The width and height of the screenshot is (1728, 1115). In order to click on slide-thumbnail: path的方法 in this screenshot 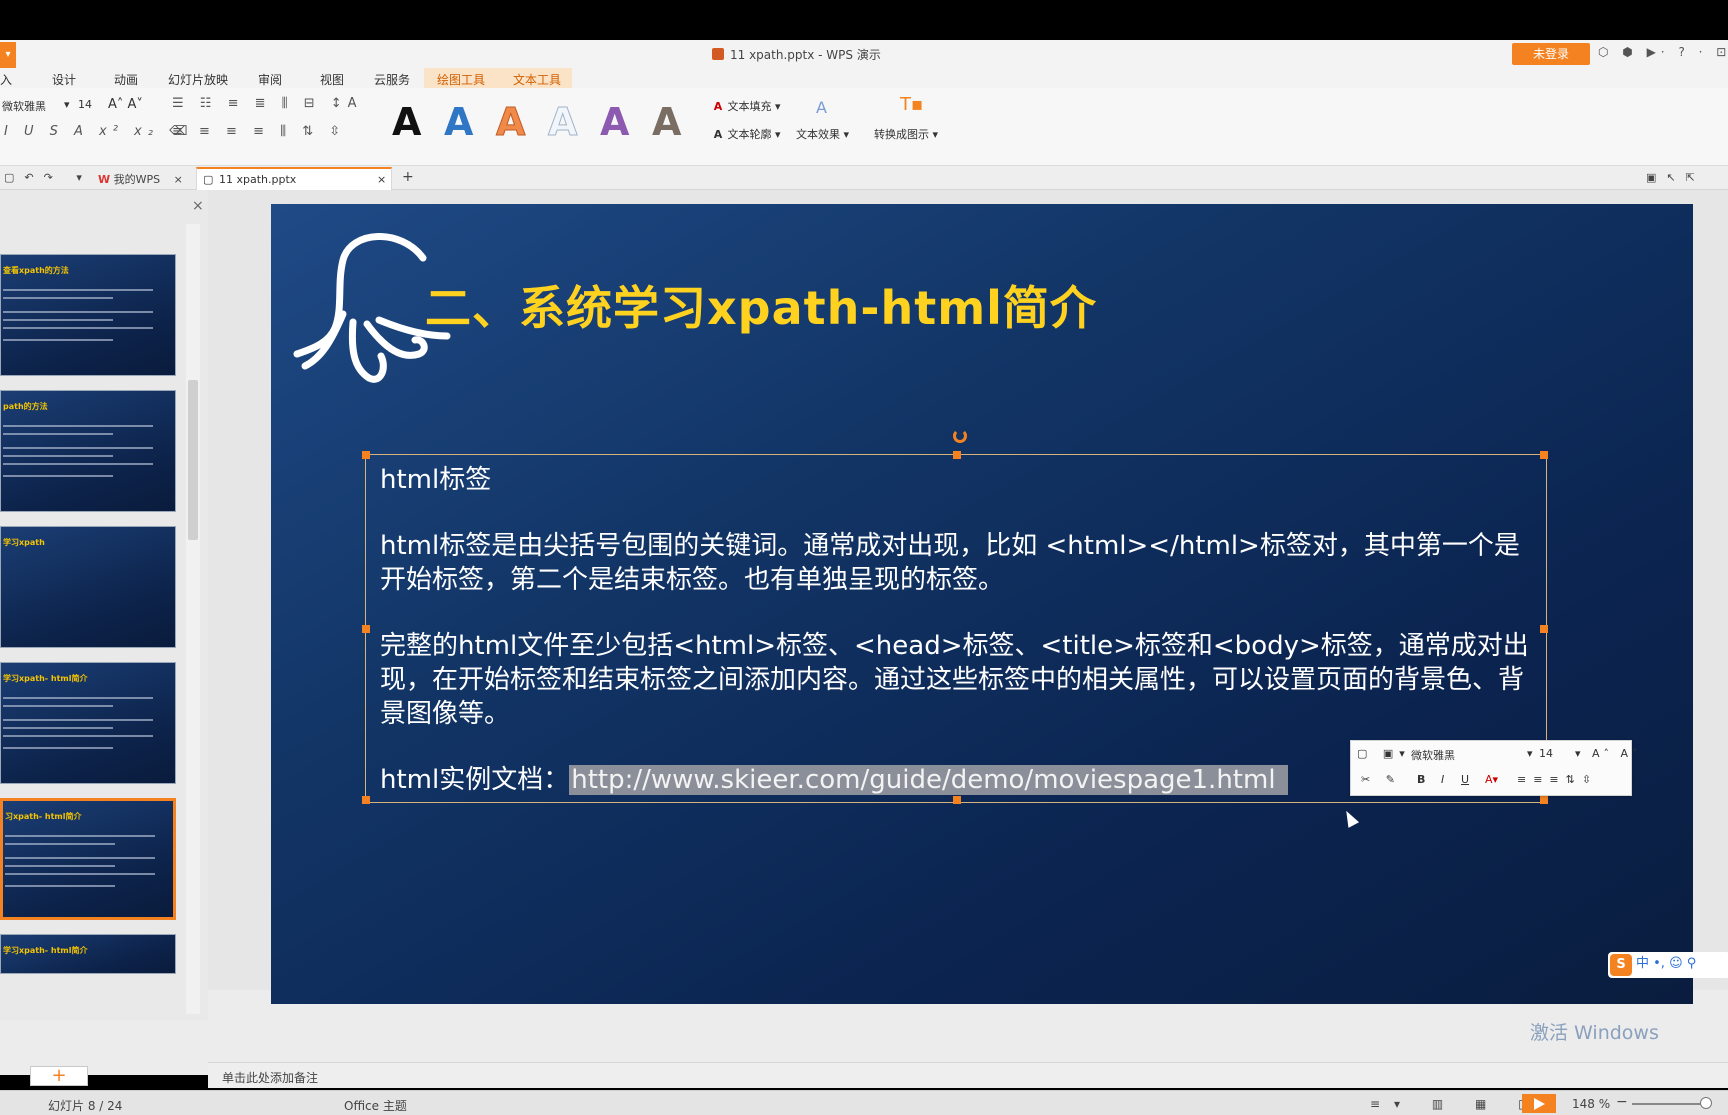, I will do `click(88, 451)`.